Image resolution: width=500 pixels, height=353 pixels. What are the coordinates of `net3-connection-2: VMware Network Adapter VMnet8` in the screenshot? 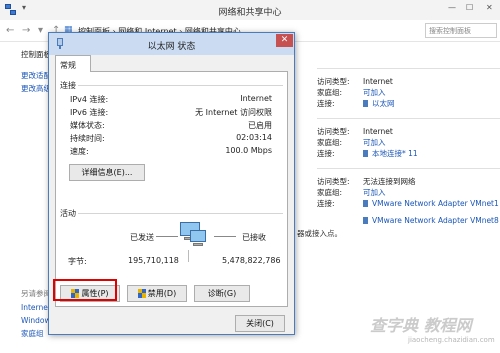 It's located at (408, 220).